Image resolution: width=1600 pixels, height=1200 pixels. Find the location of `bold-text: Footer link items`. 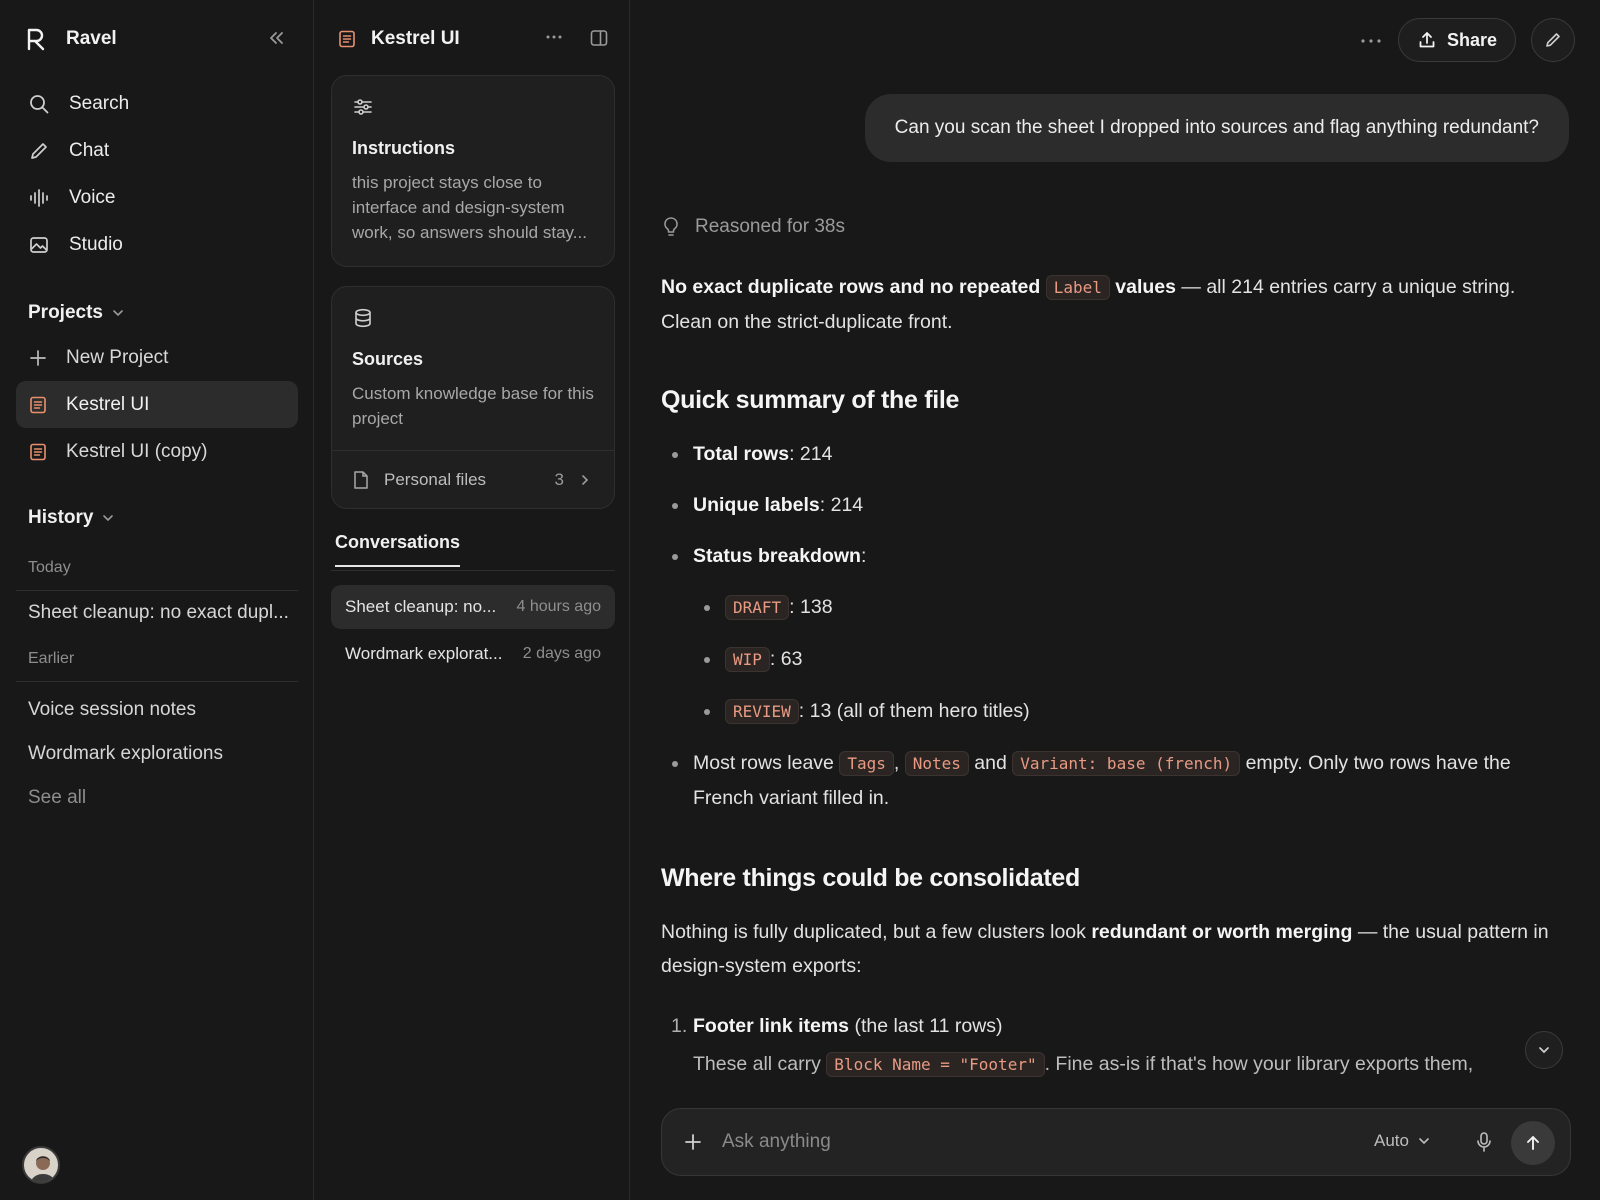

bold-text: Footer link items is located at coordinates (771, 1026).